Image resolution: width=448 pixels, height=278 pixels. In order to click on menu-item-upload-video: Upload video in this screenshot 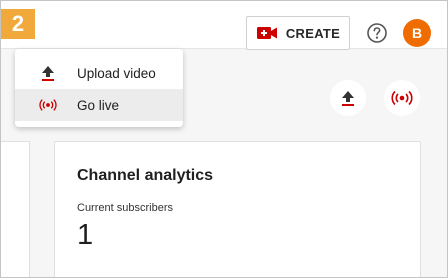, I will do `click(99, 73)`.